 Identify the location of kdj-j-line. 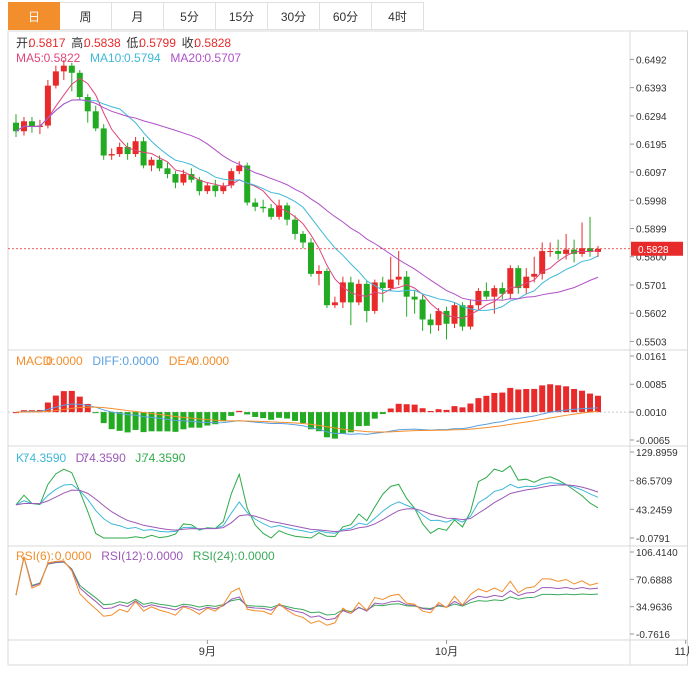
(307, 502).